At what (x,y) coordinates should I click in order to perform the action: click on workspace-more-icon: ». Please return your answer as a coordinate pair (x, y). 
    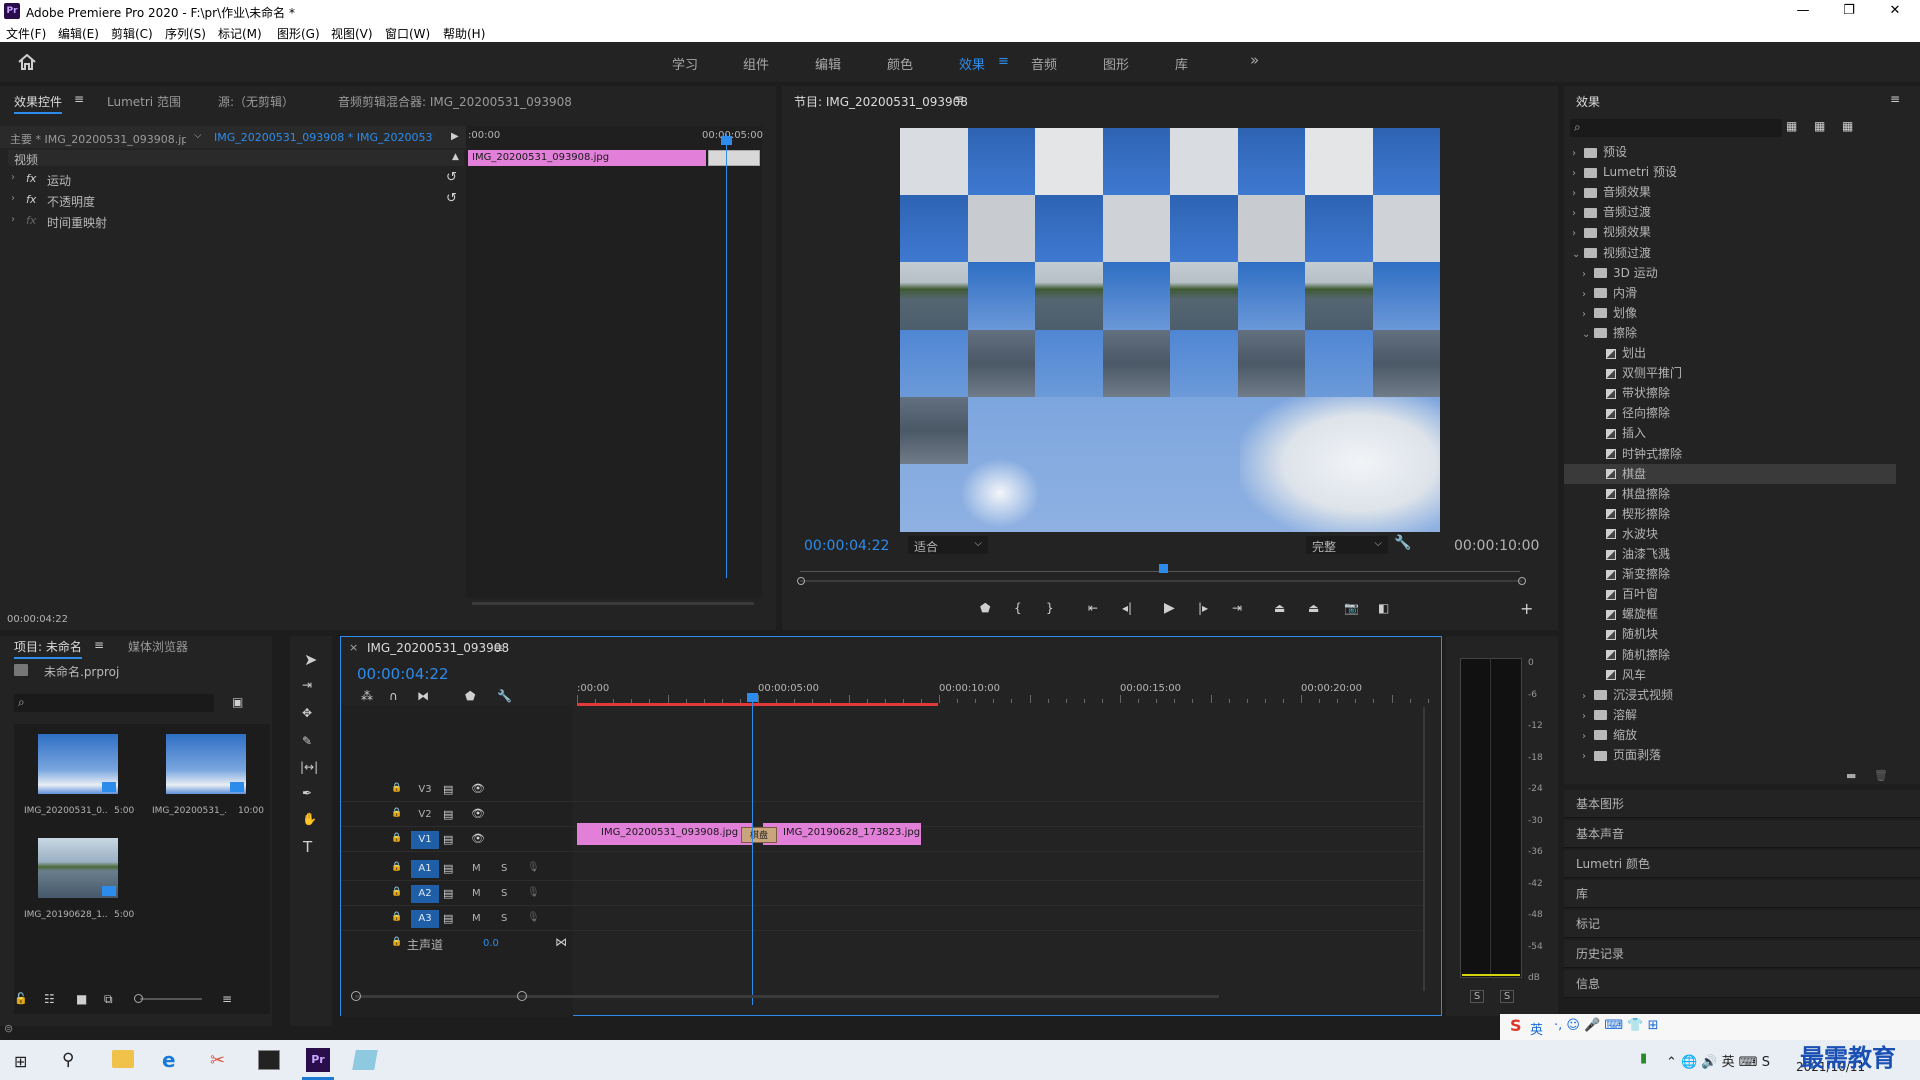
    Looking at the image, I should click on (1254, 60).